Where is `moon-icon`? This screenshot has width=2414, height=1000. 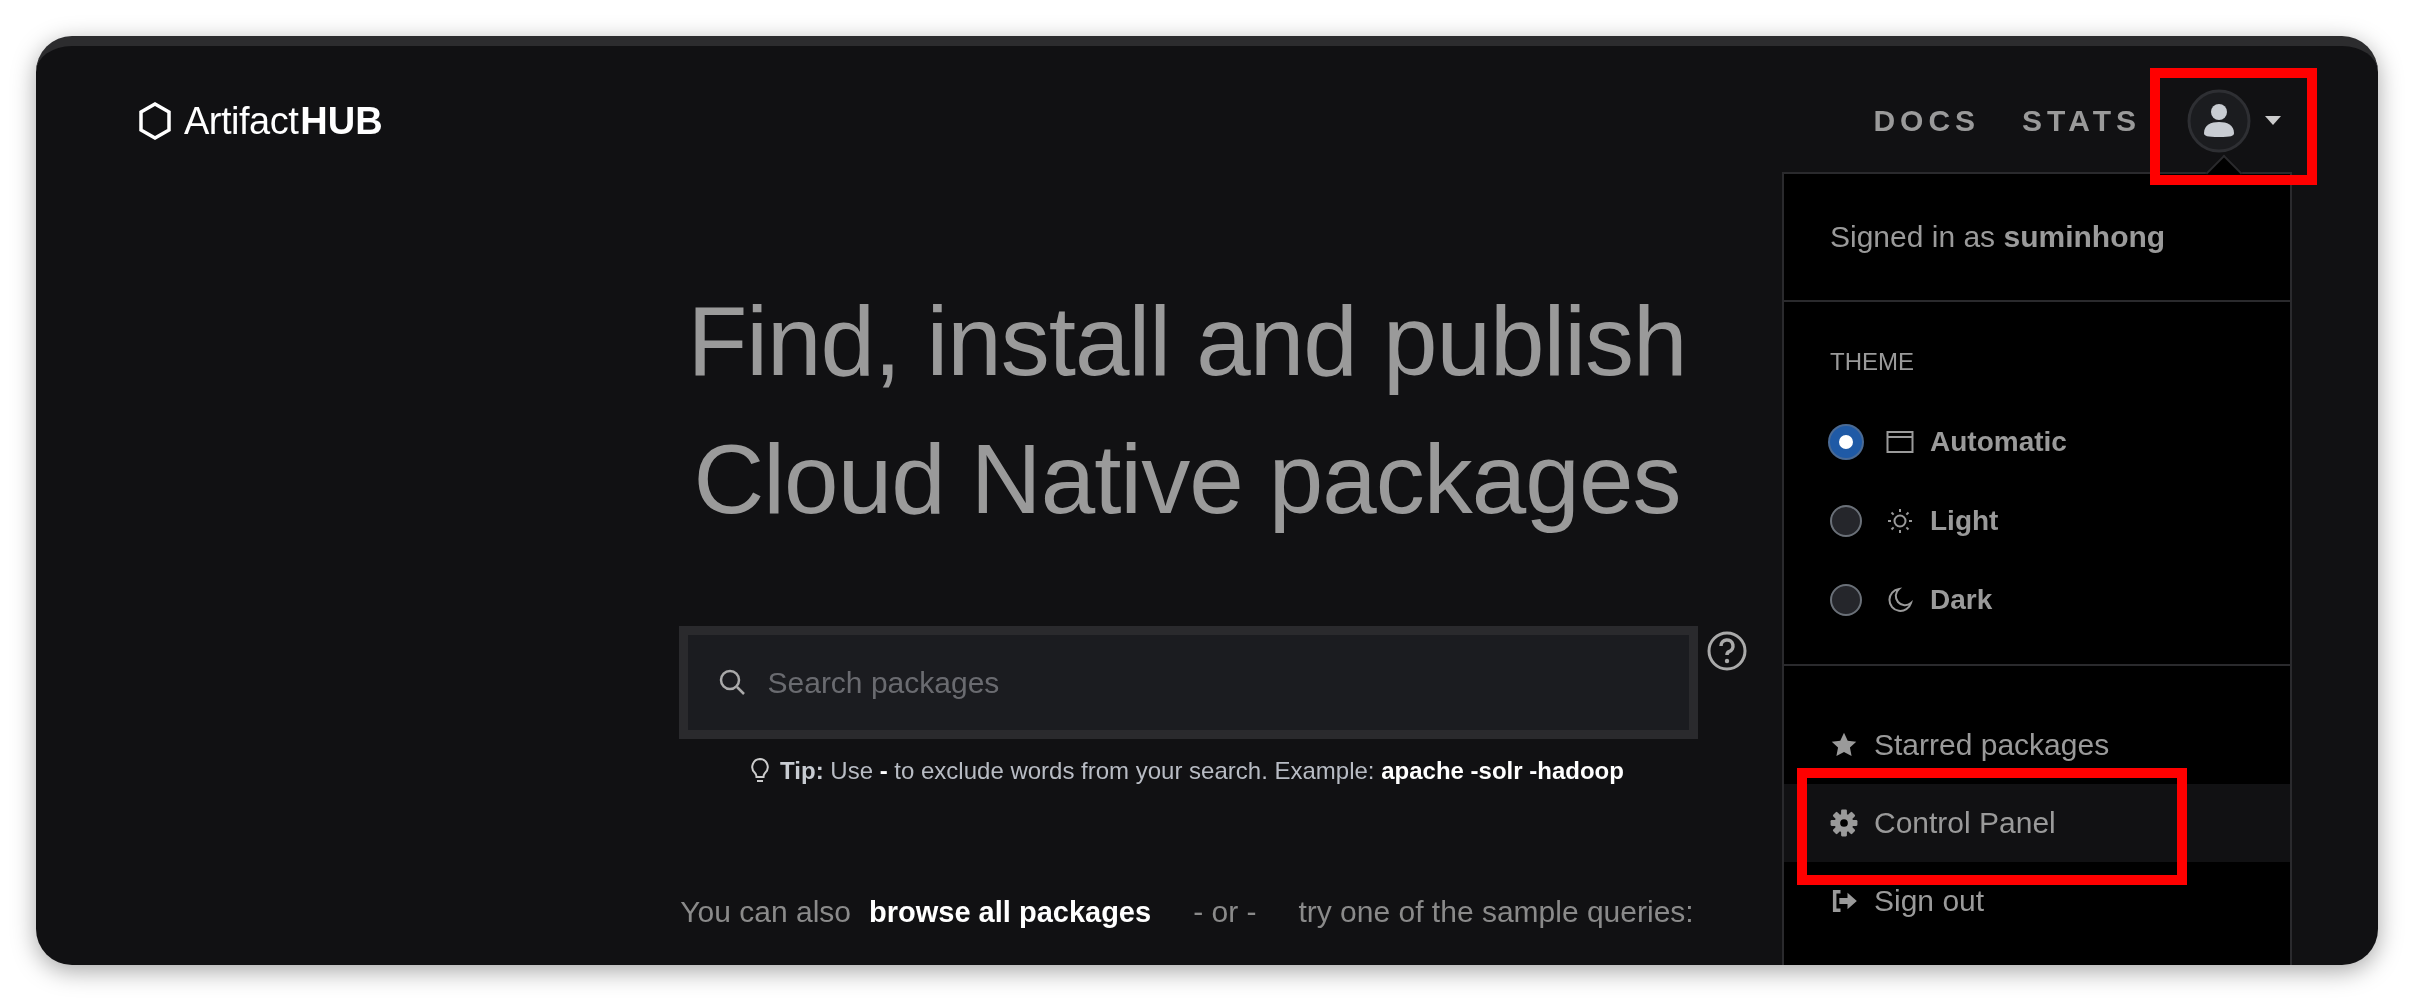
moon-icon is located at coordinates (1900, 599).